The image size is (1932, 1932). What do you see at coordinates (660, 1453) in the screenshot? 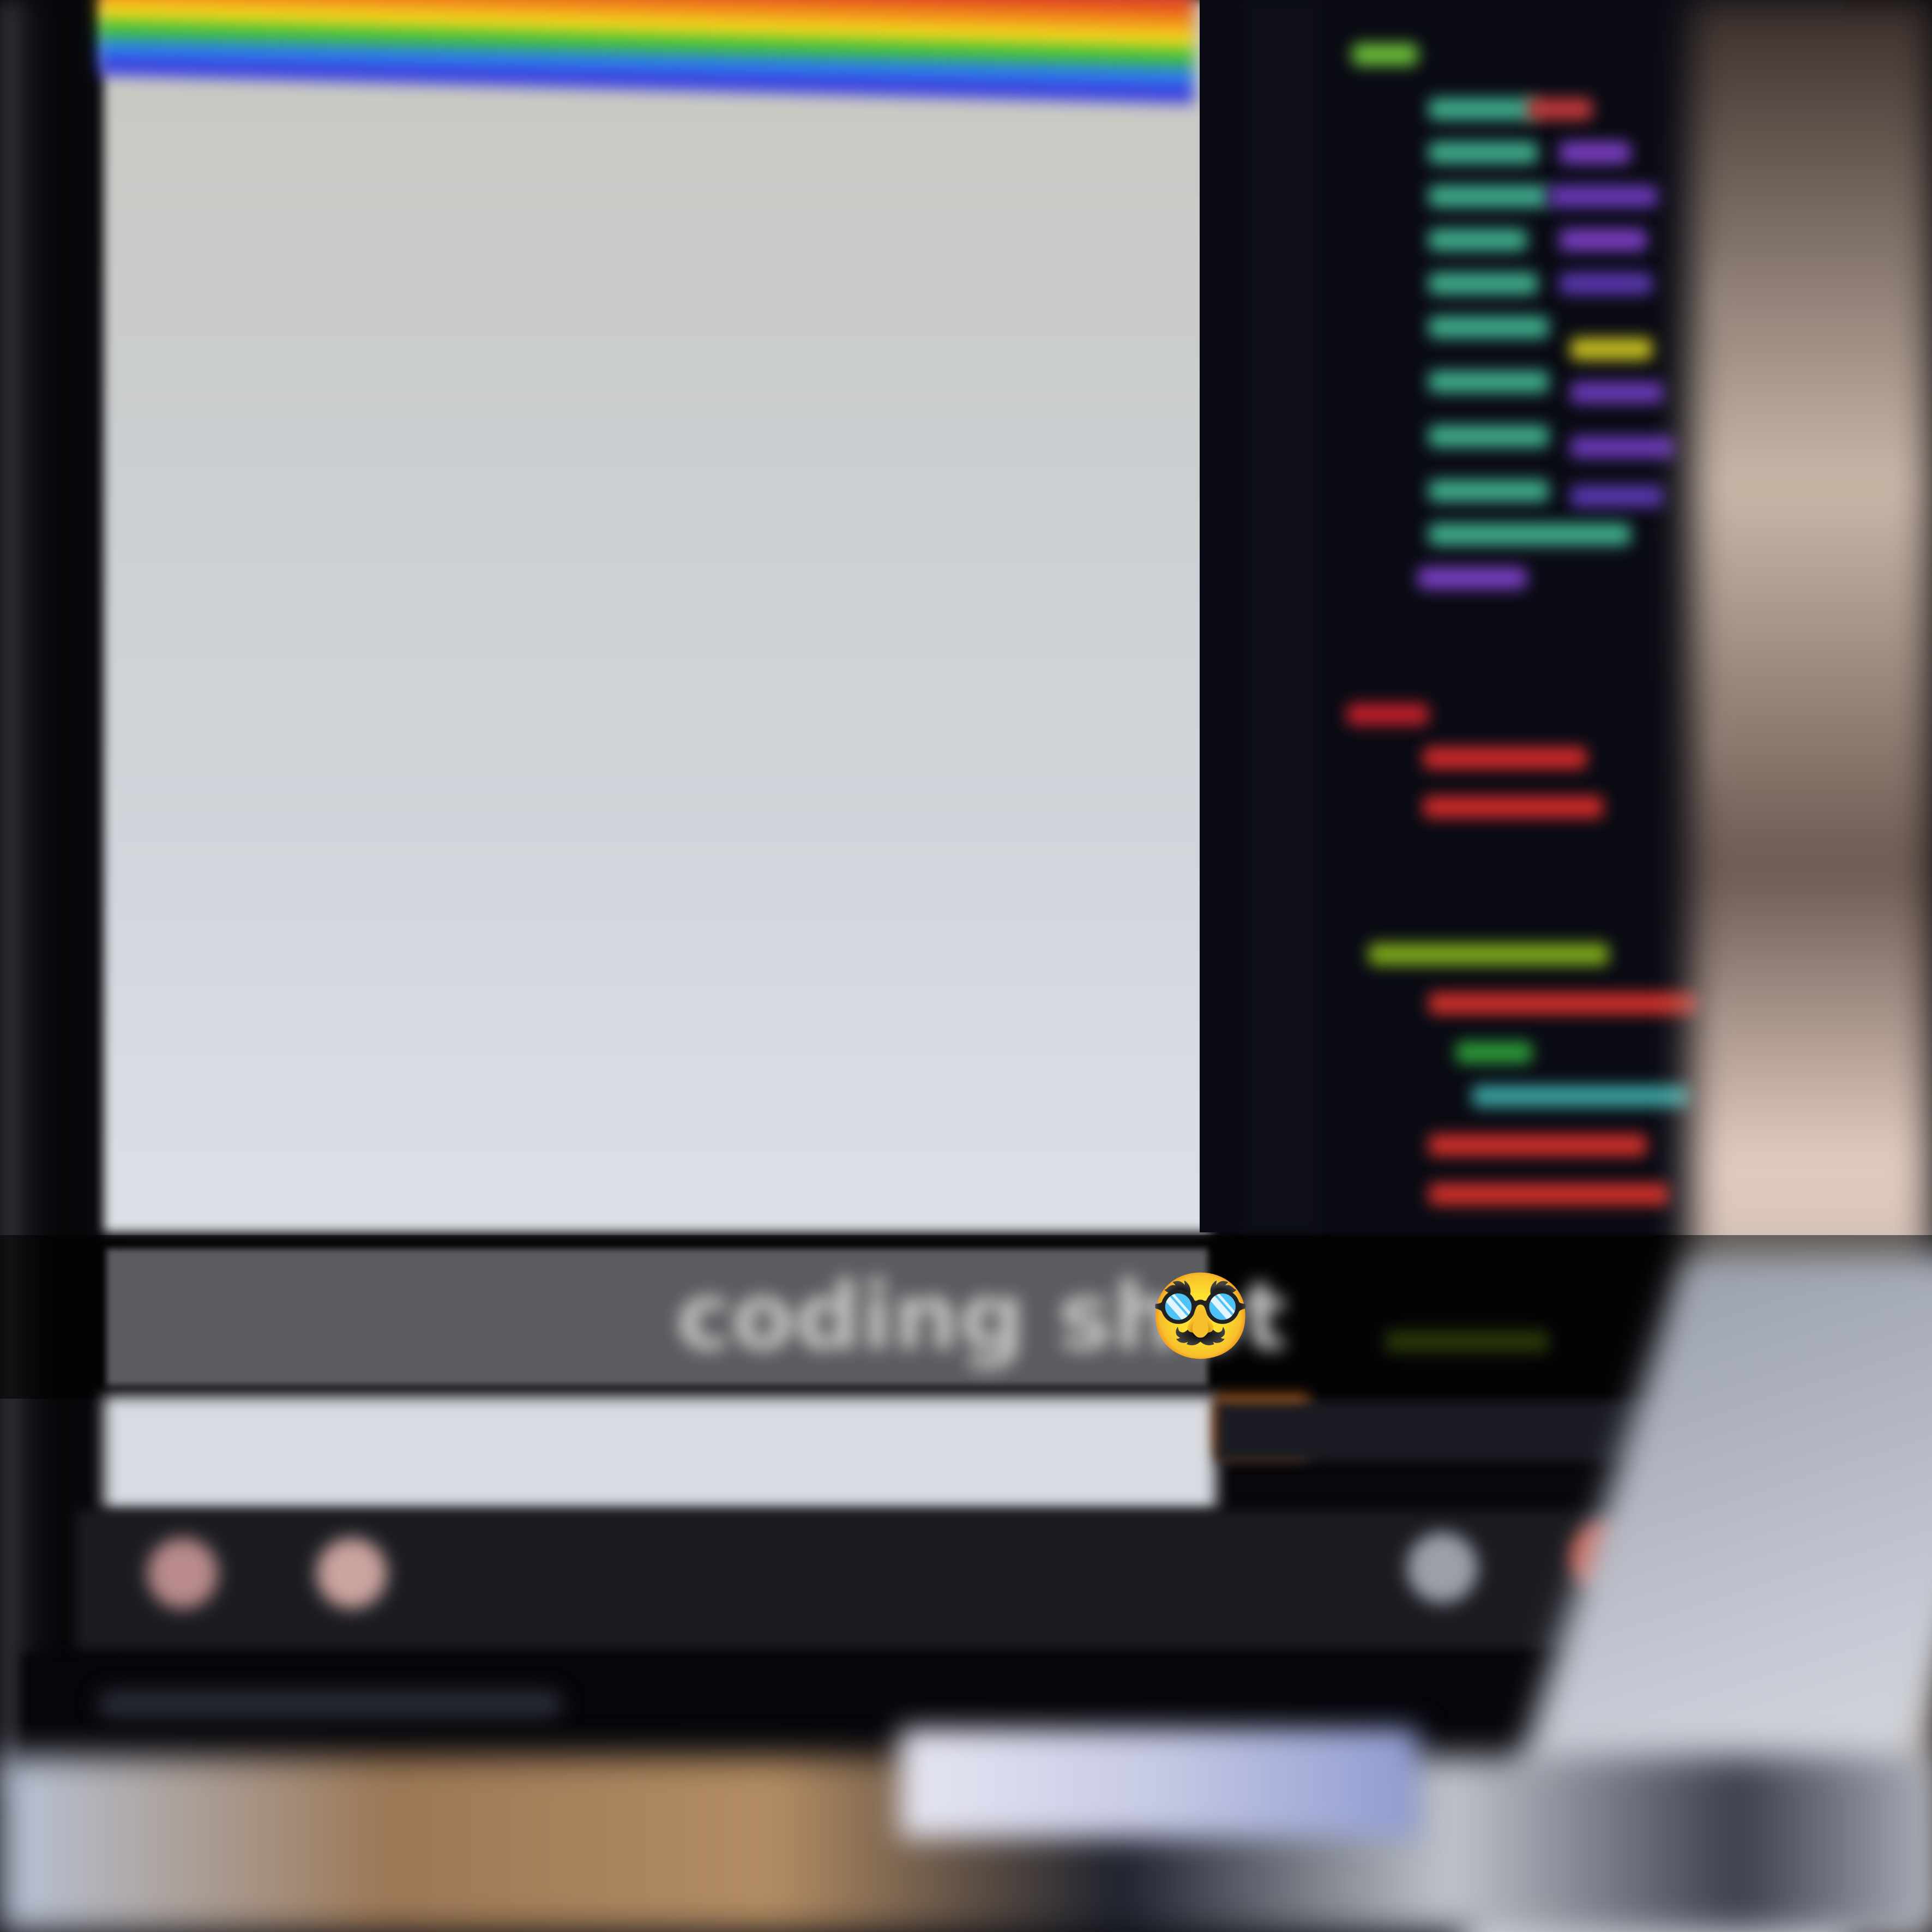
I see `browser-footer` at bounding box center [660, 1453].